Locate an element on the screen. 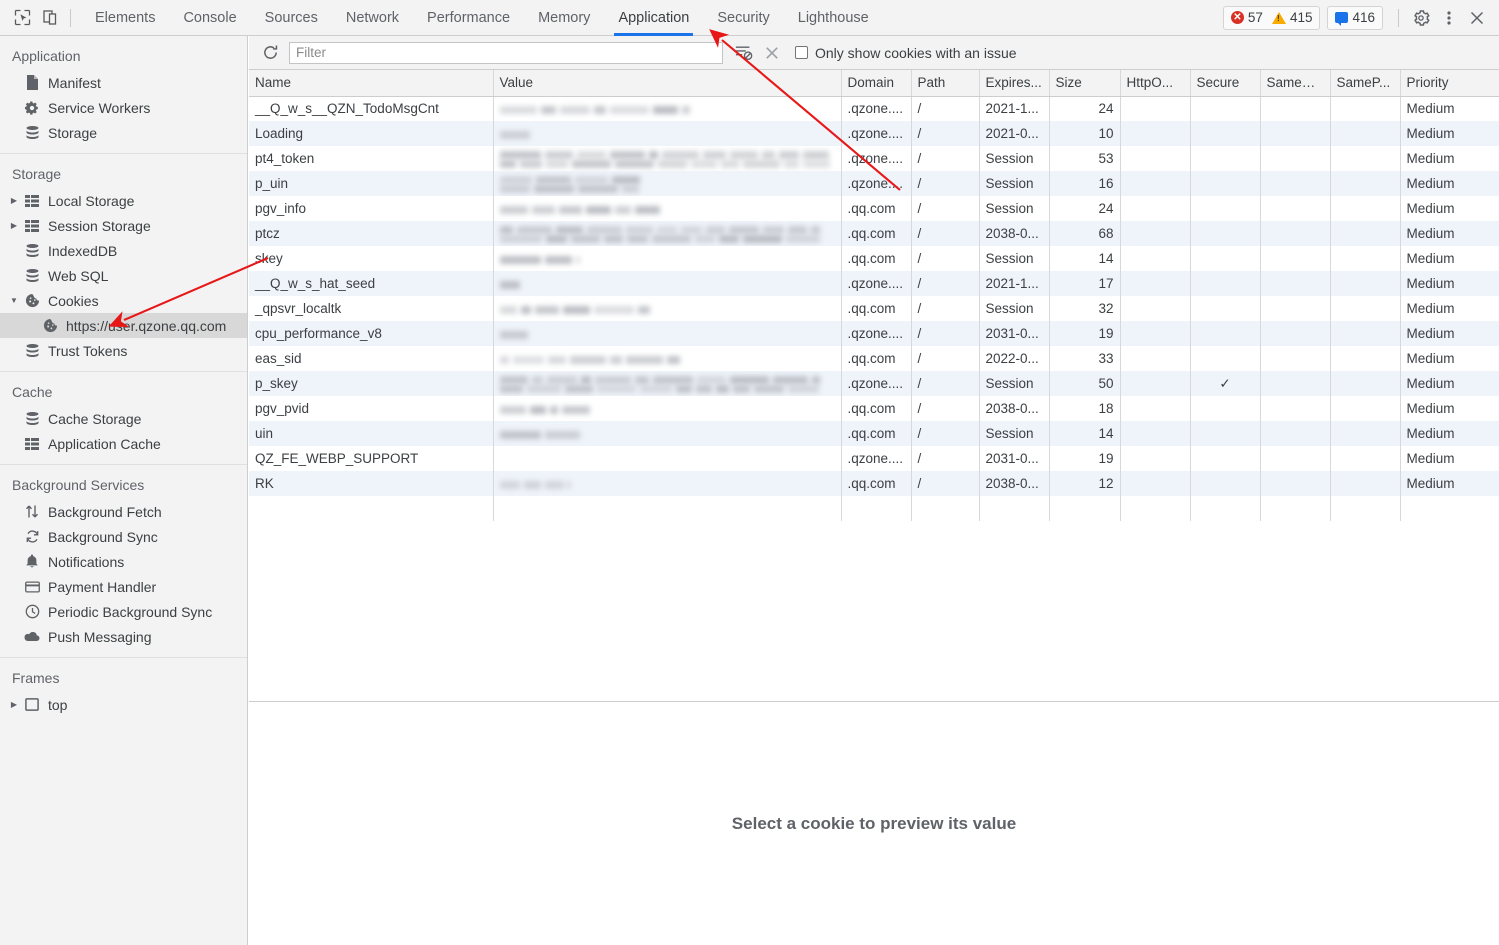 The image size is (1499, 945). search-input is located at coordinates (506, 52).